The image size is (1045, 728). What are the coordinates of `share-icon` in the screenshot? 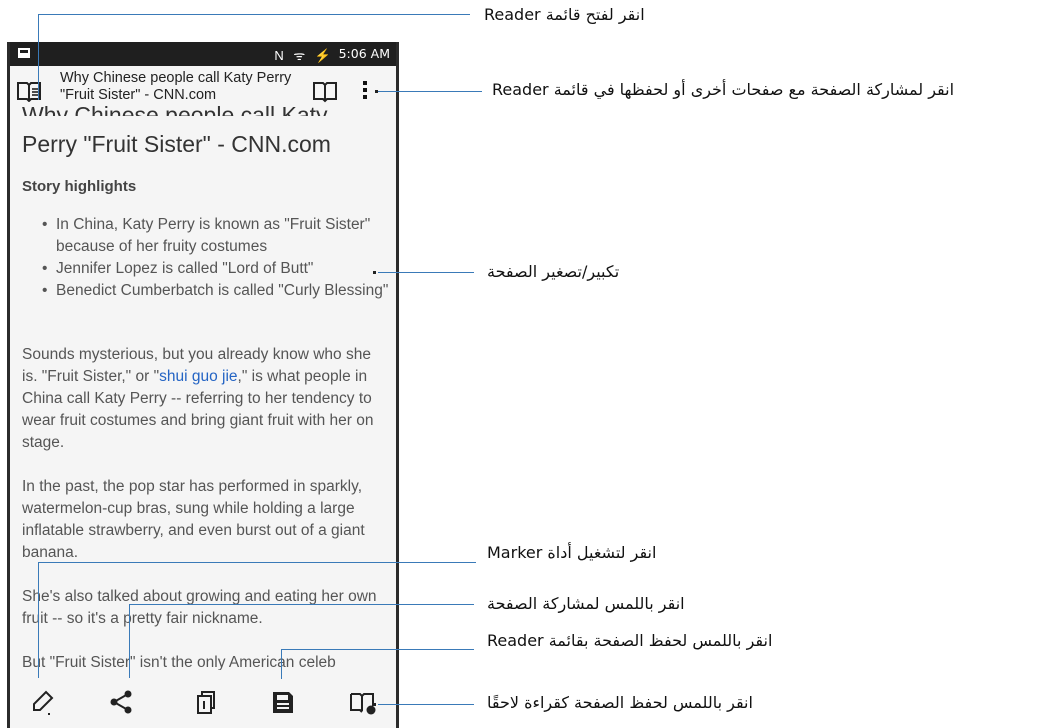 It's located at (121, 702).